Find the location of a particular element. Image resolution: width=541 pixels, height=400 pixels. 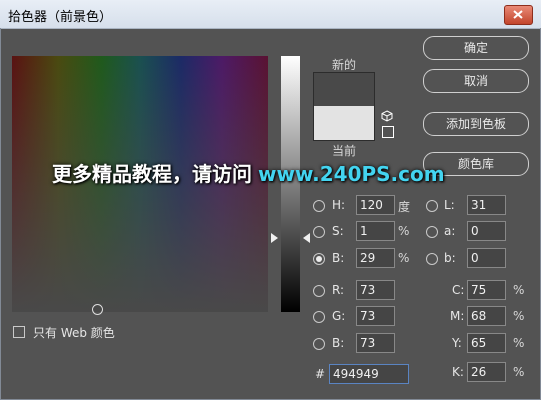

b-hsb-unit: % is located at coordinates (404, 258).